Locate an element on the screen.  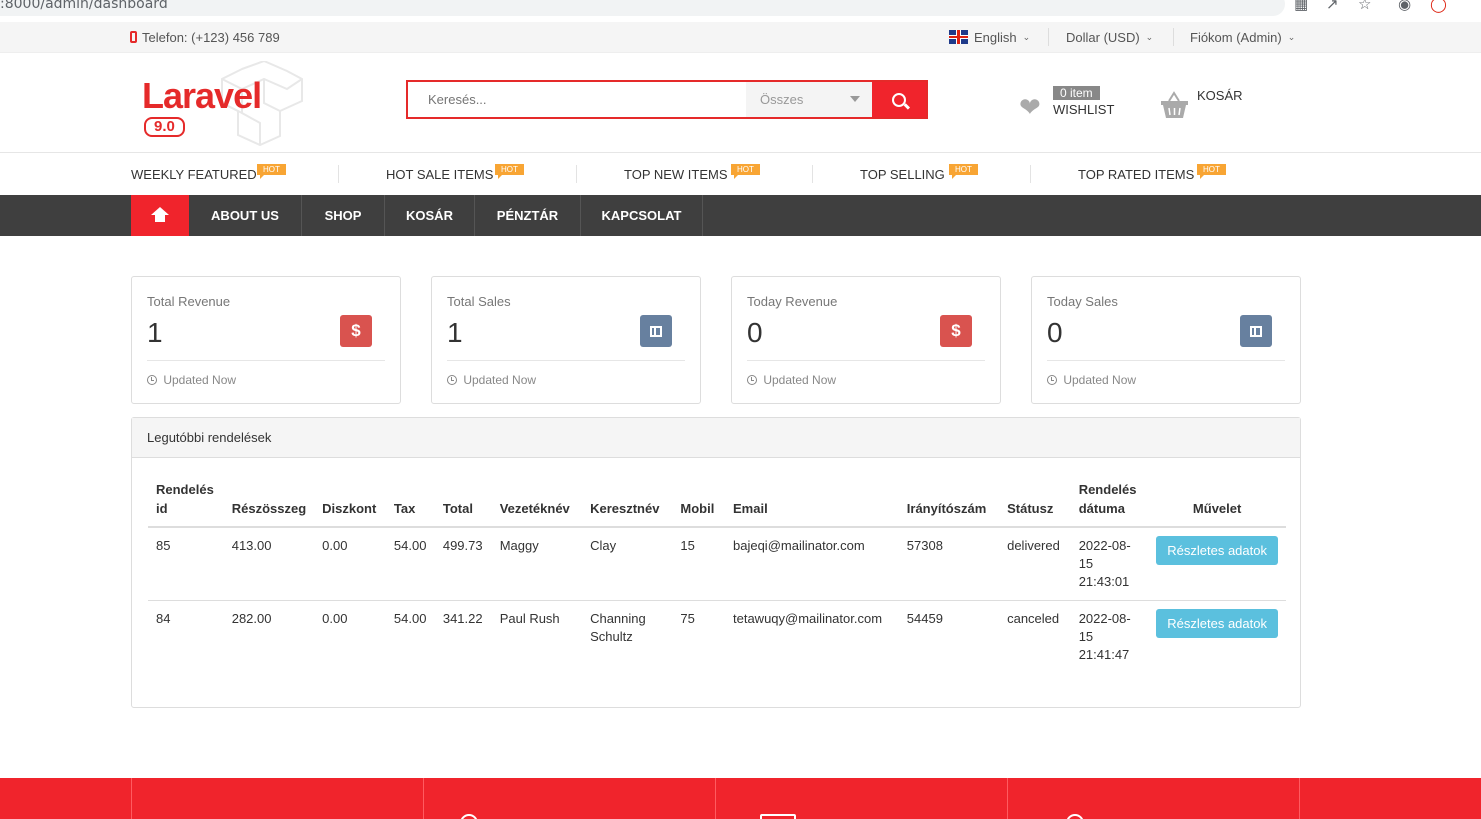
cell-firstname: Clay is located at coordinates (627, 564).